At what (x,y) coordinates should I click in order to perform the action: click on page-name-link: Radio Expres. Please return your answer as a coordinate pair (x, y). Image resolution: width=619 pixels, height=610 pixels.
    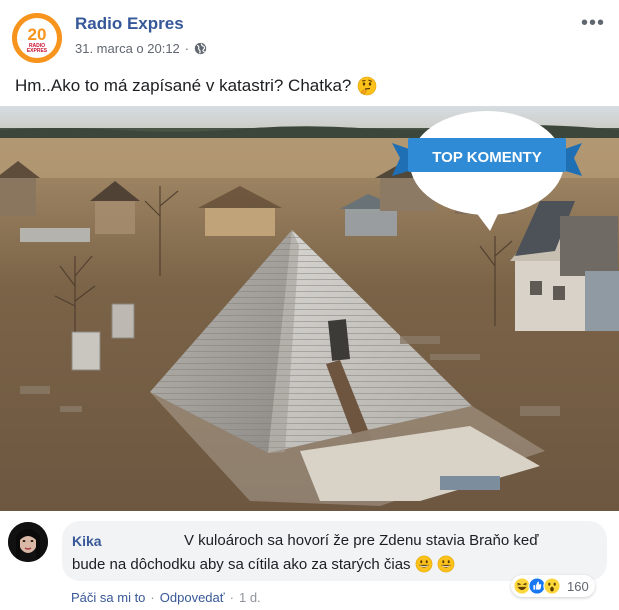
    Looking at the image, I should click on (129, 24).